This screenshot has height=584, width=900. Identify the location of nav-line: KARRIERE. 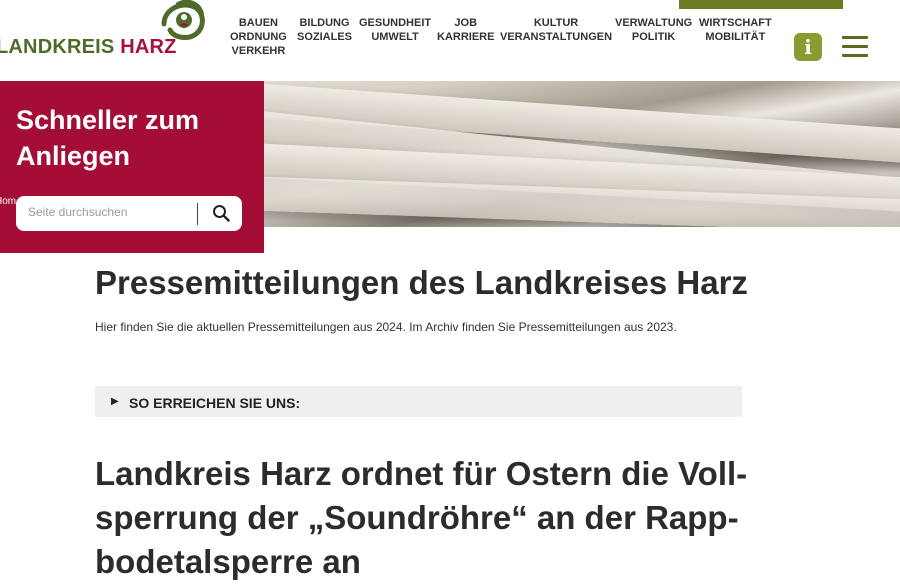
(466, 37).